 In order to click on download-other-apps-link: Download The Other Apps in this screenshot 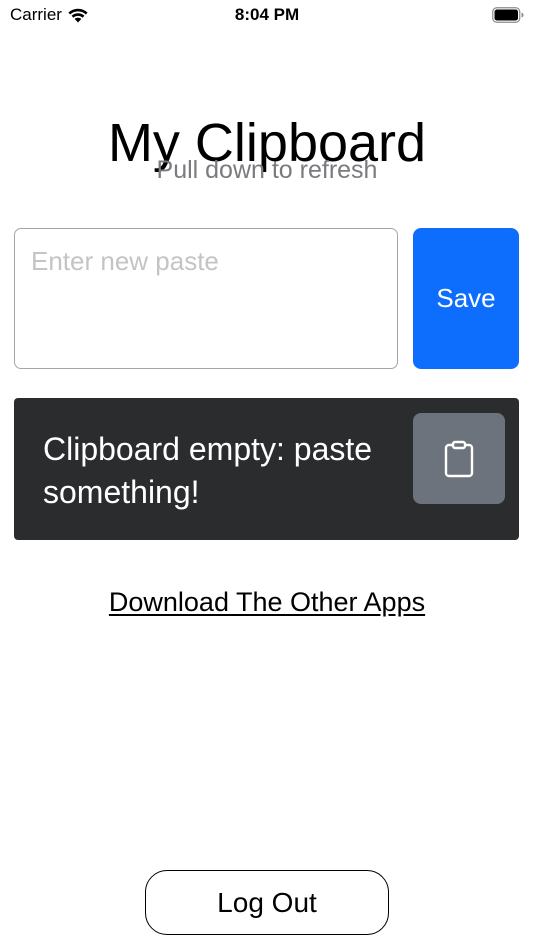, I will do `click(267, 602)`.